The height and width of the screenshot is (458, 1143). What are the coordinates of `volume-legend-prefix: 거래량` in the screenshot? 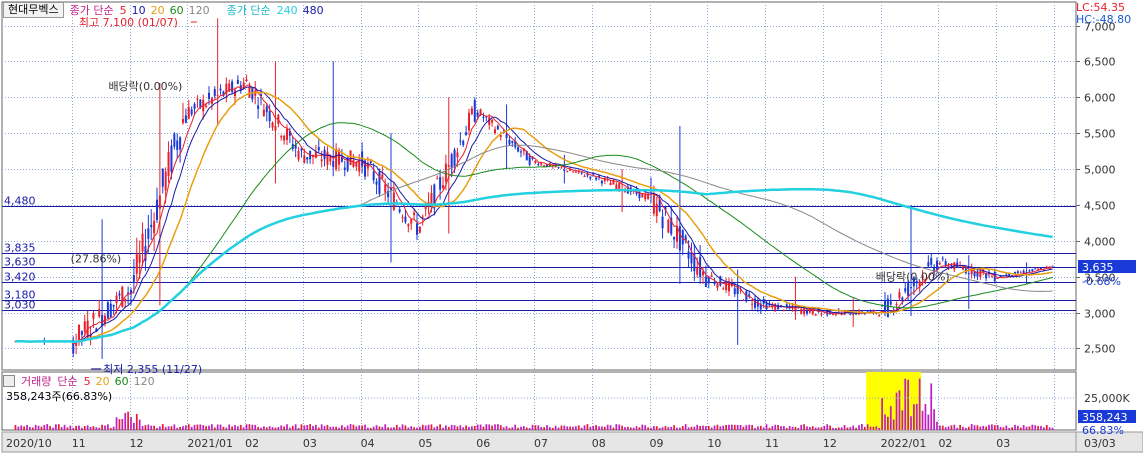 It's located at (36, 381).